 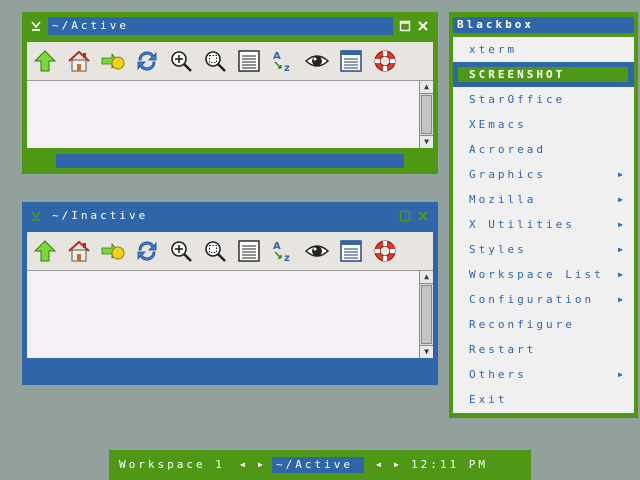 What do you see at coordinates (532, 299) in the screenshot?
I see `menu-item-label: Configuration` at bounding box center [532, 299].